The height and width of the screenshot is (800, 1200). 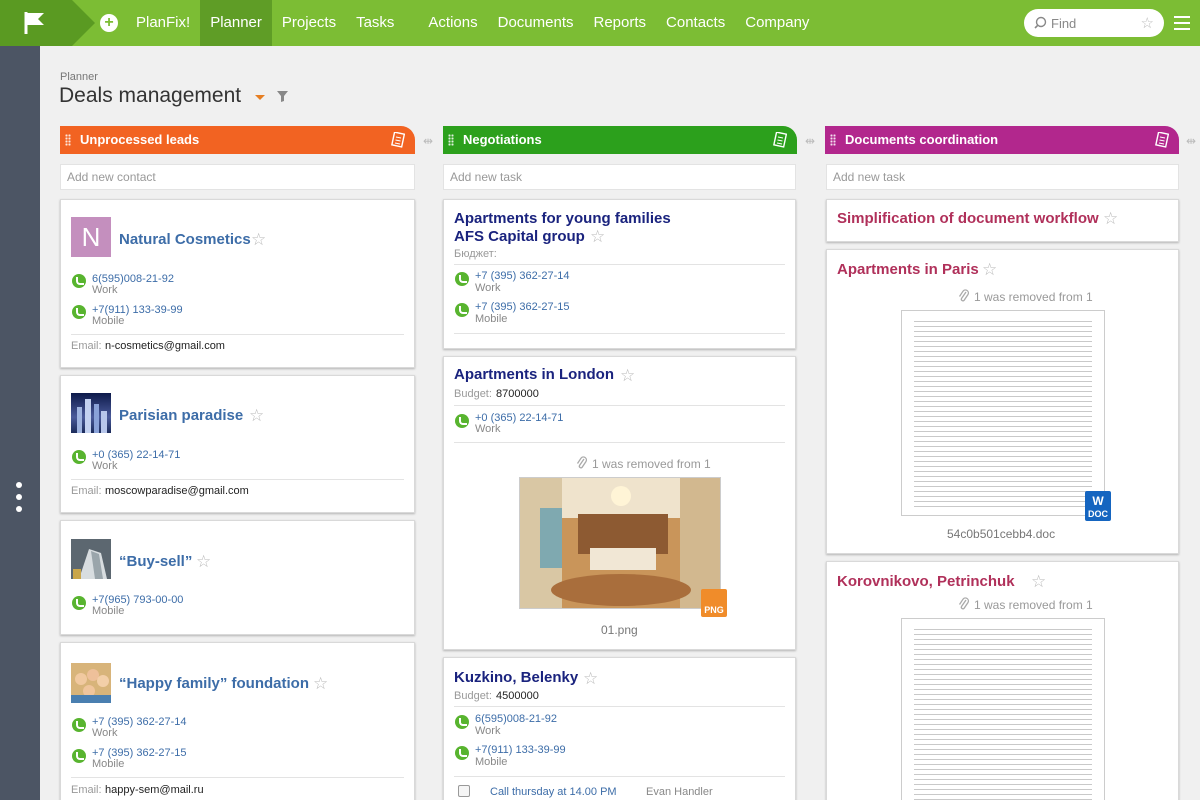 I want to click on logo, so click(x=36, y=23).